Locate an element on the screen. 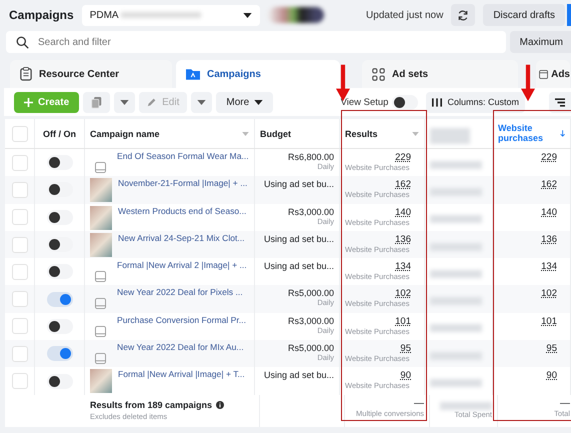  view-setup-toggle is located at coordinates (405, 102).